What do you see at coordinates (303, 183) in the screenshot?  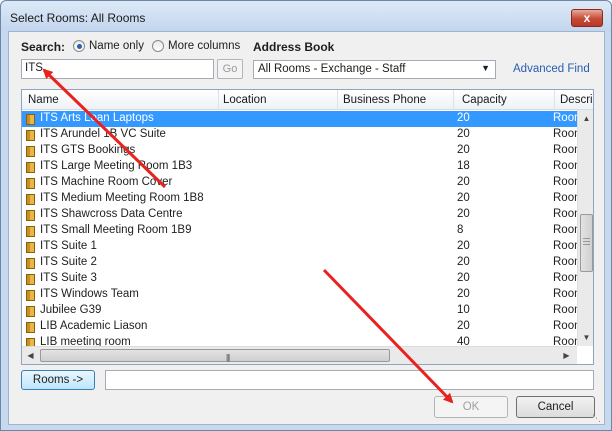 I see `table-row: ITS Machine Room Cover 20 Room` at bounding box center [303, 183].